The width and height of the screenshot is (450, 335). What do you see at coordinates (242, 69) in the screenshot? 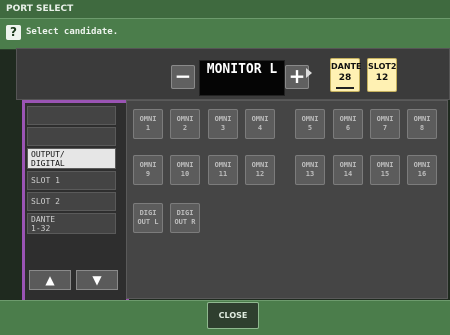
I see `port-name: MONITOR L` at bounding box center [242, 69].